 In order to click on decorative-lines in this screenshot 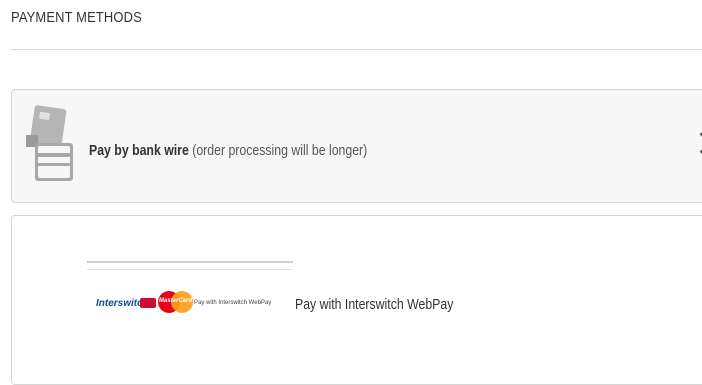, I will do `click(190, 265)`.